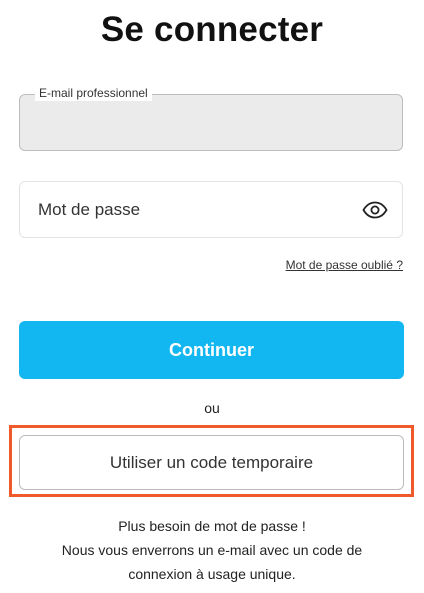 The image size is (424, 593). What do you see at coordinates (211, 462) in the screenshot?
I see `temporary-code-button: Utiliser un code temporaire` at bounding box center [211, 462].